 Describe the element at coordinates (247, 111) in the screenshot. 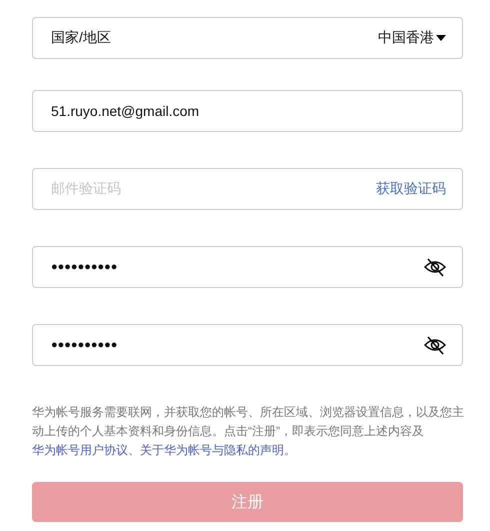

I see `email-field: 51.ruyo.net@gmail.com` at that location.